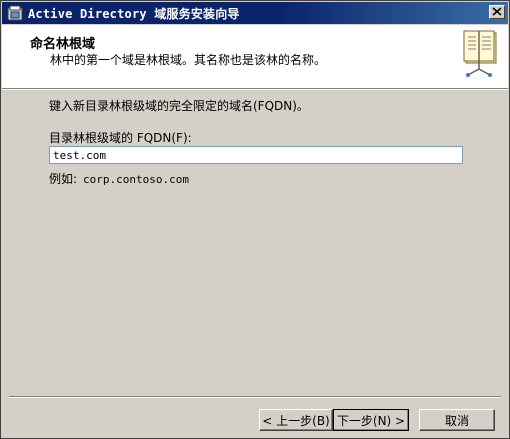 The width and height of the screenshot is (510, 439). What do you see at coordinates (15, 13) in the screenshot?
I see `wizard-app-icon` at bounding box center [15, 13].